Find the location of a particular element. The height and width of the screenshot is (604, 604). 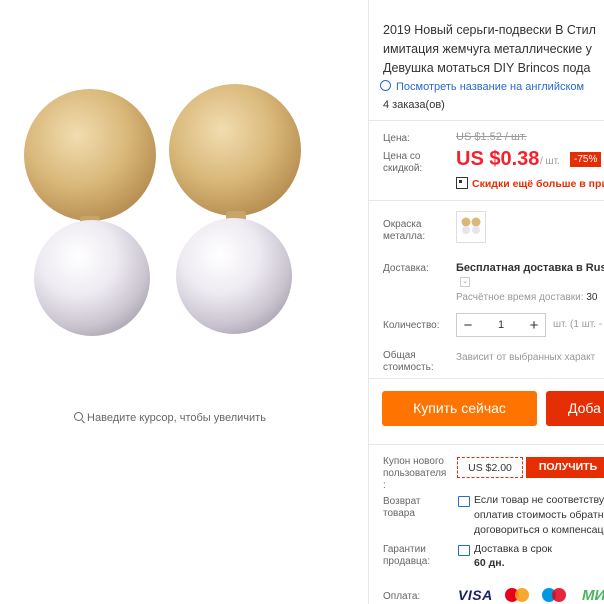

zoom-hint: Наведите курсор, чтобы увеличить is located at coordinates (170, 418).